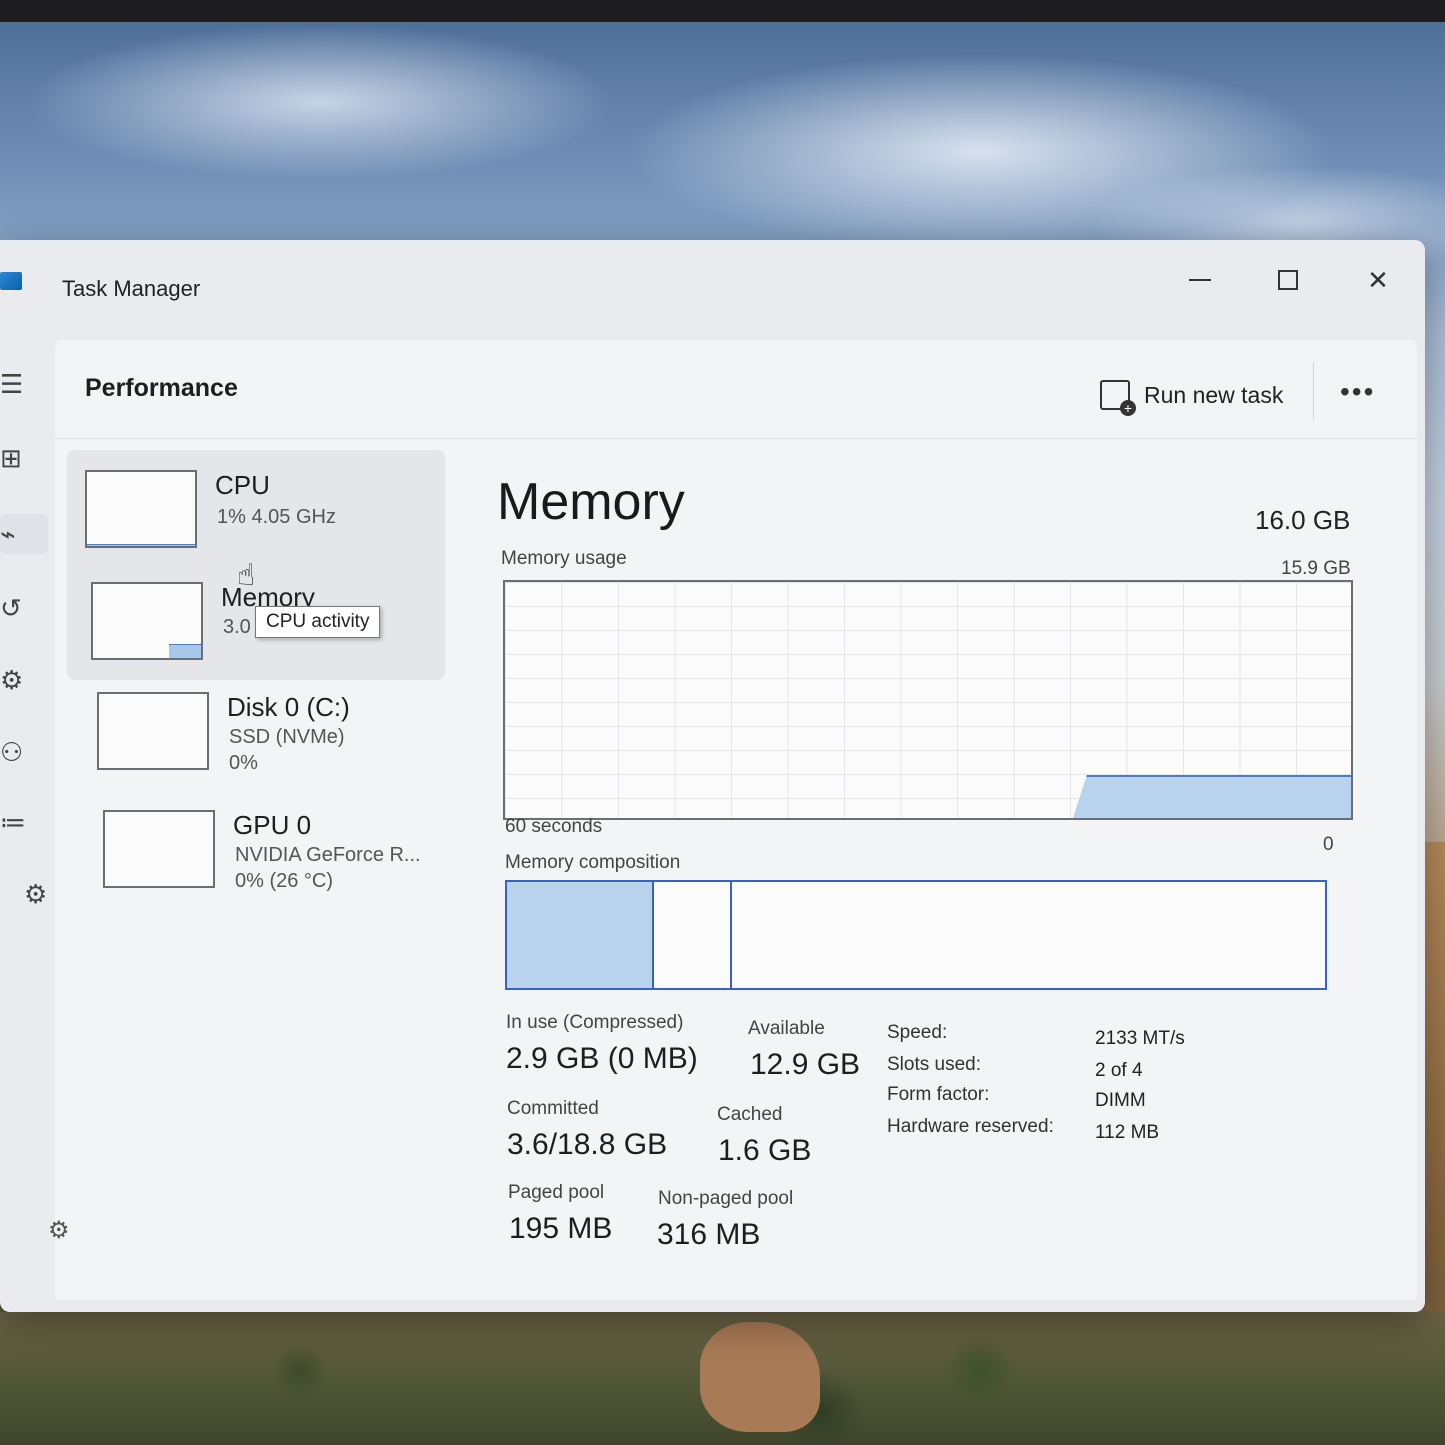 Image resolution: width=1445 pixels, height=1445 pixels. What do you see at coordinates (1328, 844) in the screenshot?
I see `graph-axis-right-label: 0` at bounding box center [1328, 844].